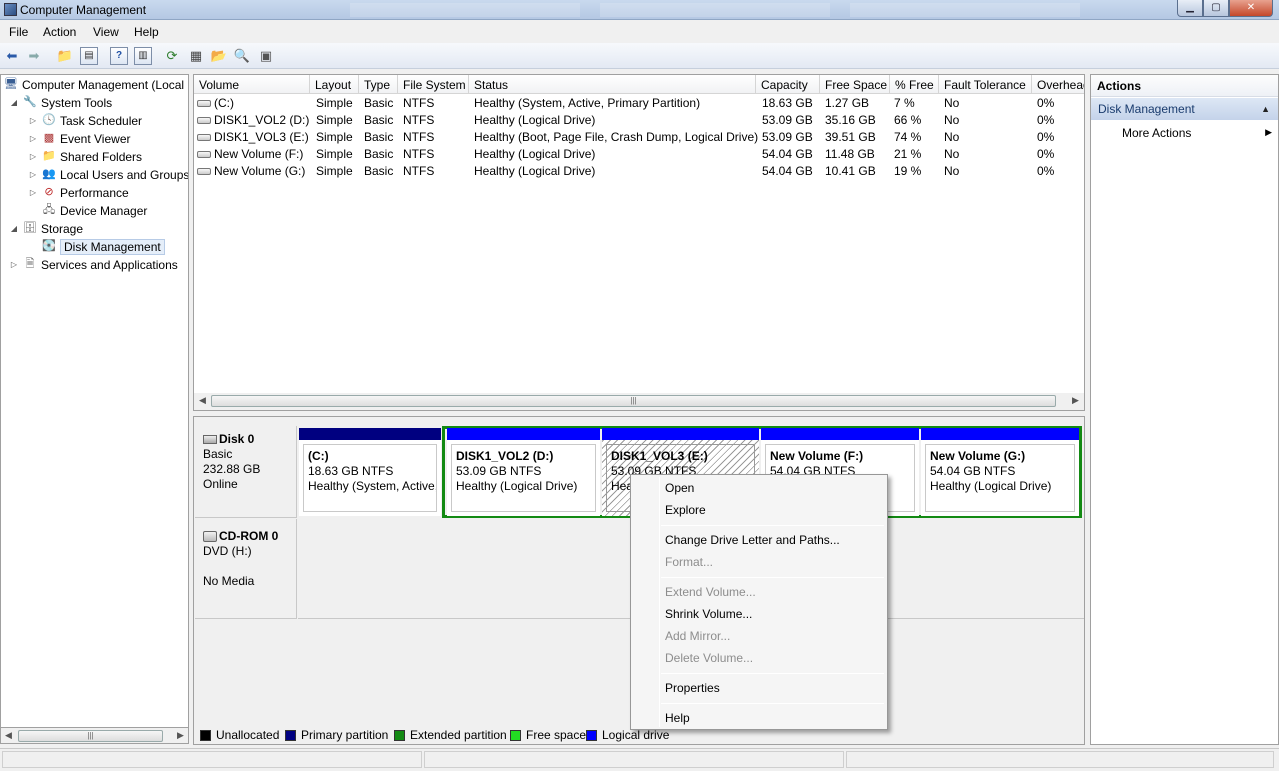  What do you see at coordinates (85, 156) in the screenshot?
I see `tree-node-shared-folders: ▷ 📁 Shared Folders` at bounding box center [85, 156].